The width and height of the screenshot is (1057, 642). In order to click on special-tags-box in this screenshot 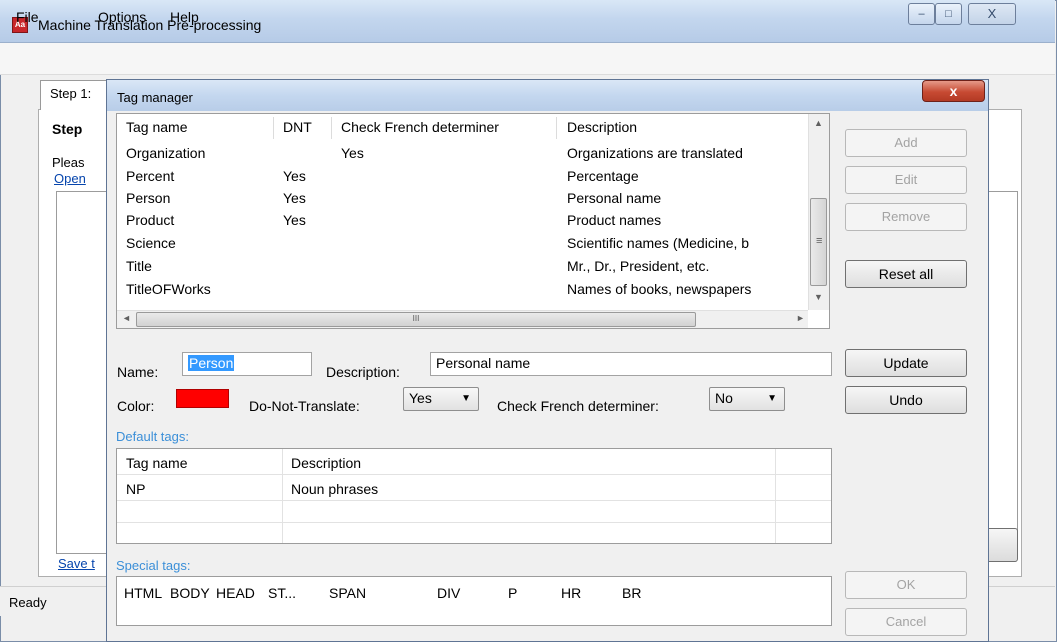, I will do `click(474, 601)`.